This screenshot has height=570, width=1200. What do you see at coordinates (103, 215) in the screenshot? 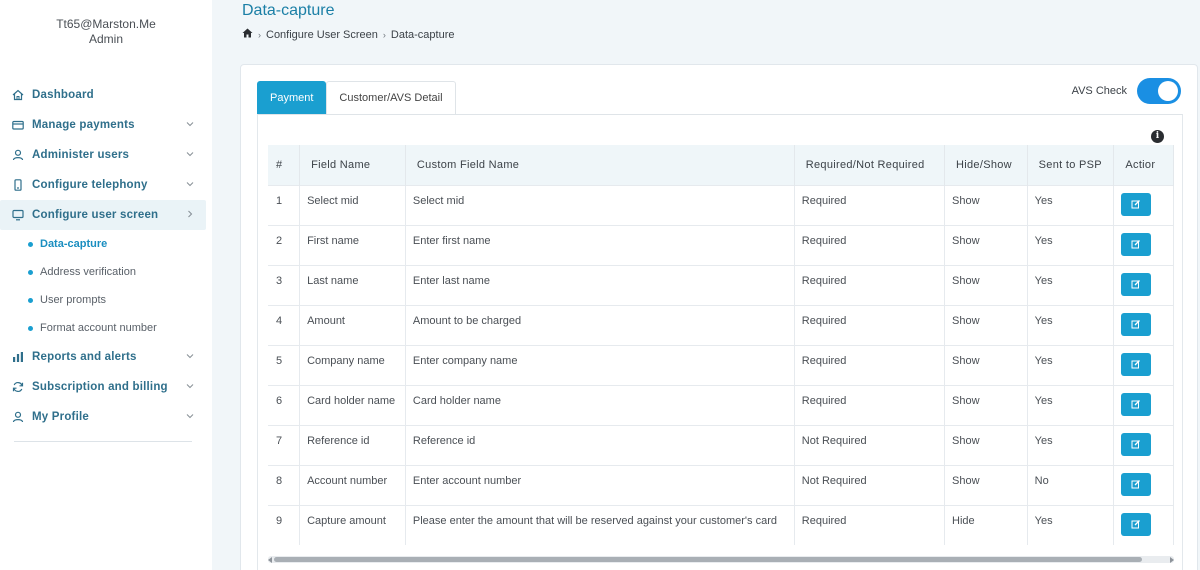
I see `sidebar-item-configure-user-screen: Configure user screen` at bounding box center [103, 215].